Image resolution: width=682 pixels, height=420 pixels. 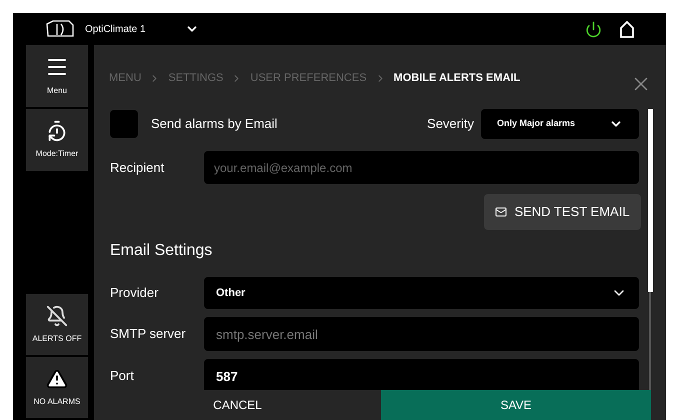 What do you see at coordinates (421, 167) in the screenshot?
I see `recipient-field: your.email@example.com` at bounding box center [421, 167].